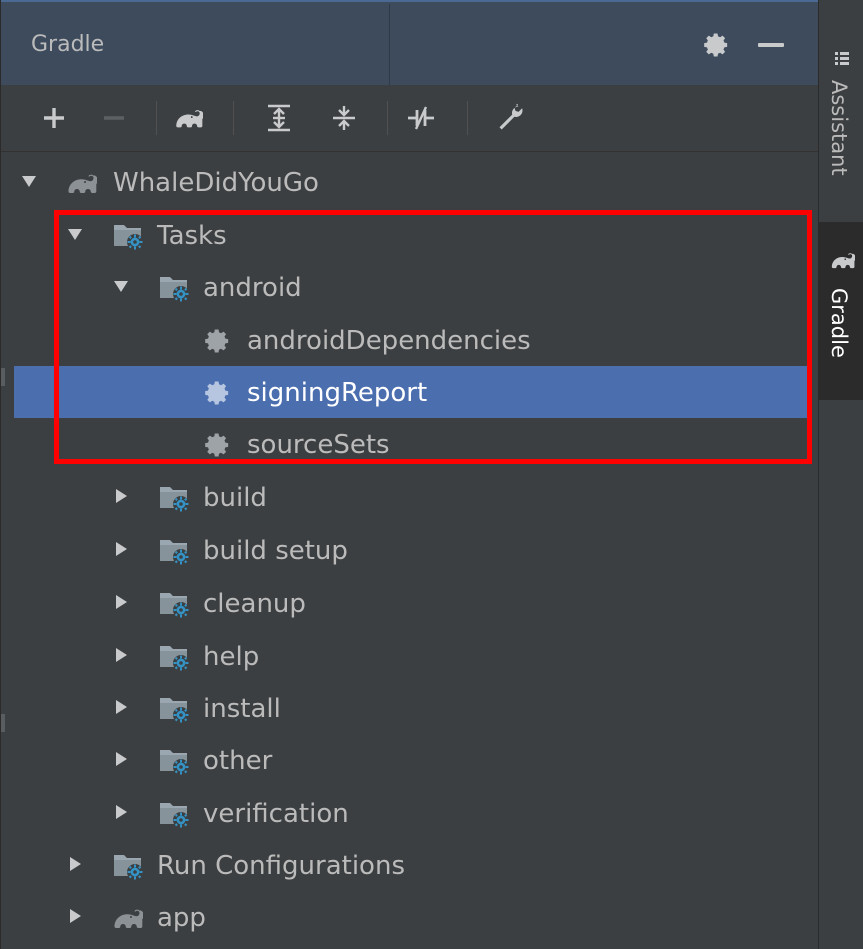 This screenshot has height=949, width=863. I want to click on add-icon, so click(54, 118).